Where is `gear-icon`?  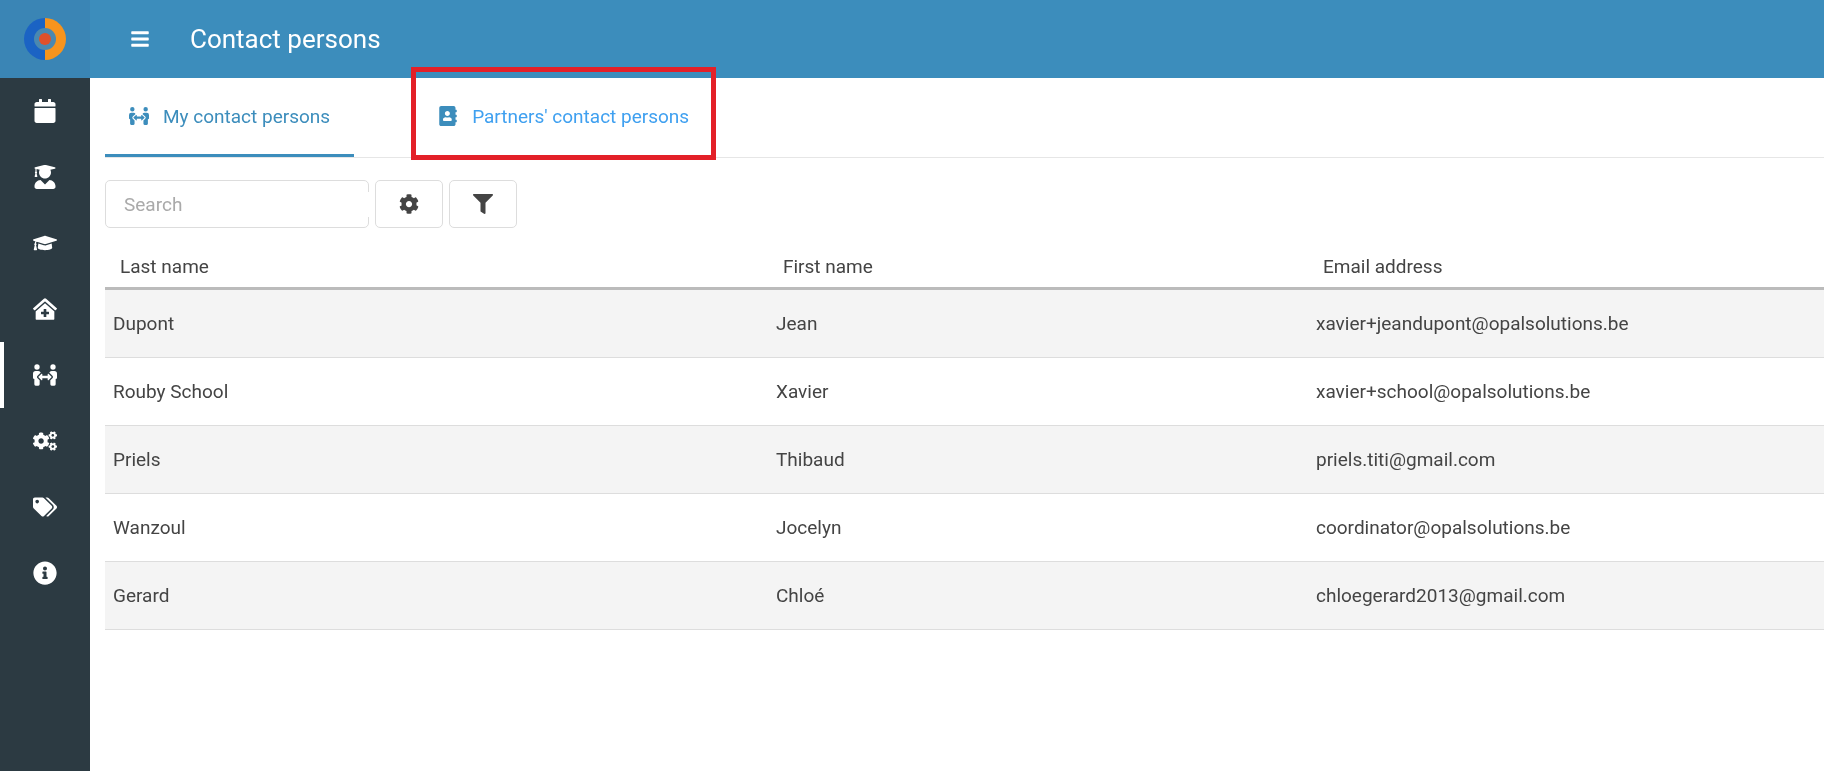
gear-icon is located at coordinates (409, 204).